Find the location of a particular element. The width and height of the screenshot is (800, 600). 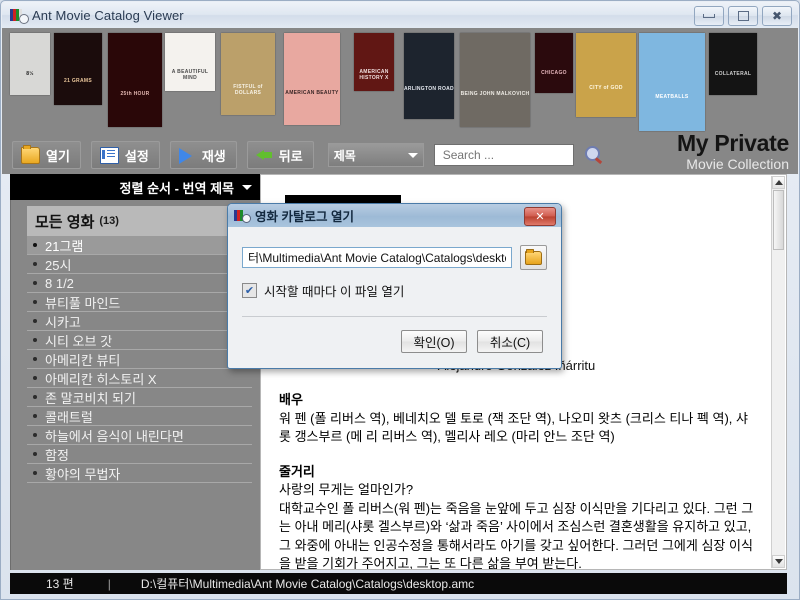

scroll-up-button is located at coordinates (778, 182).